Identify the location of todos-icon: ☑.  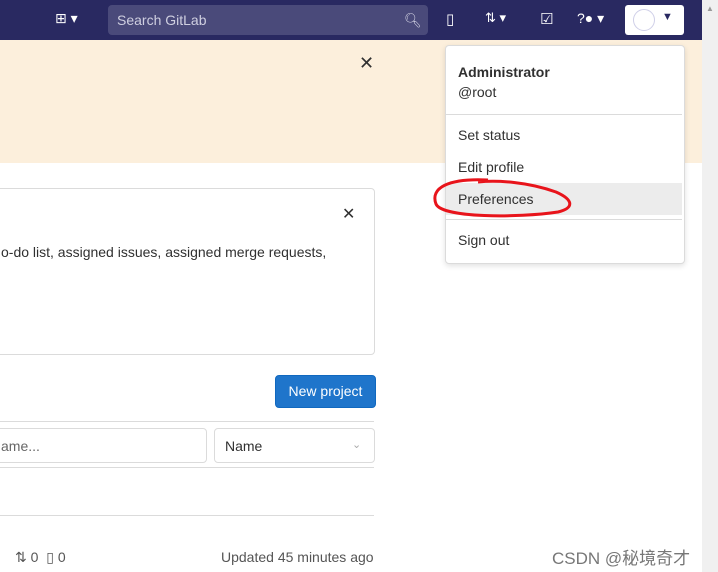
(546, 19).